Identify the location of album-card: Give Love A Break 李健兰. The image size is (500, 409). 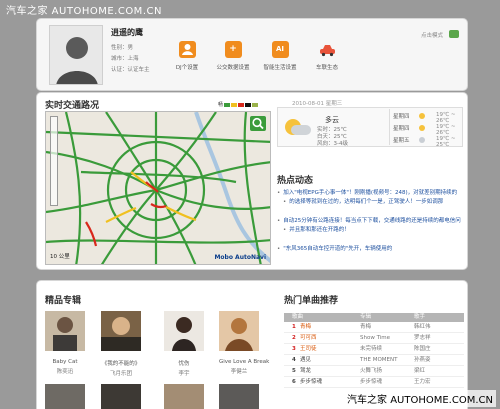
(244, 343).